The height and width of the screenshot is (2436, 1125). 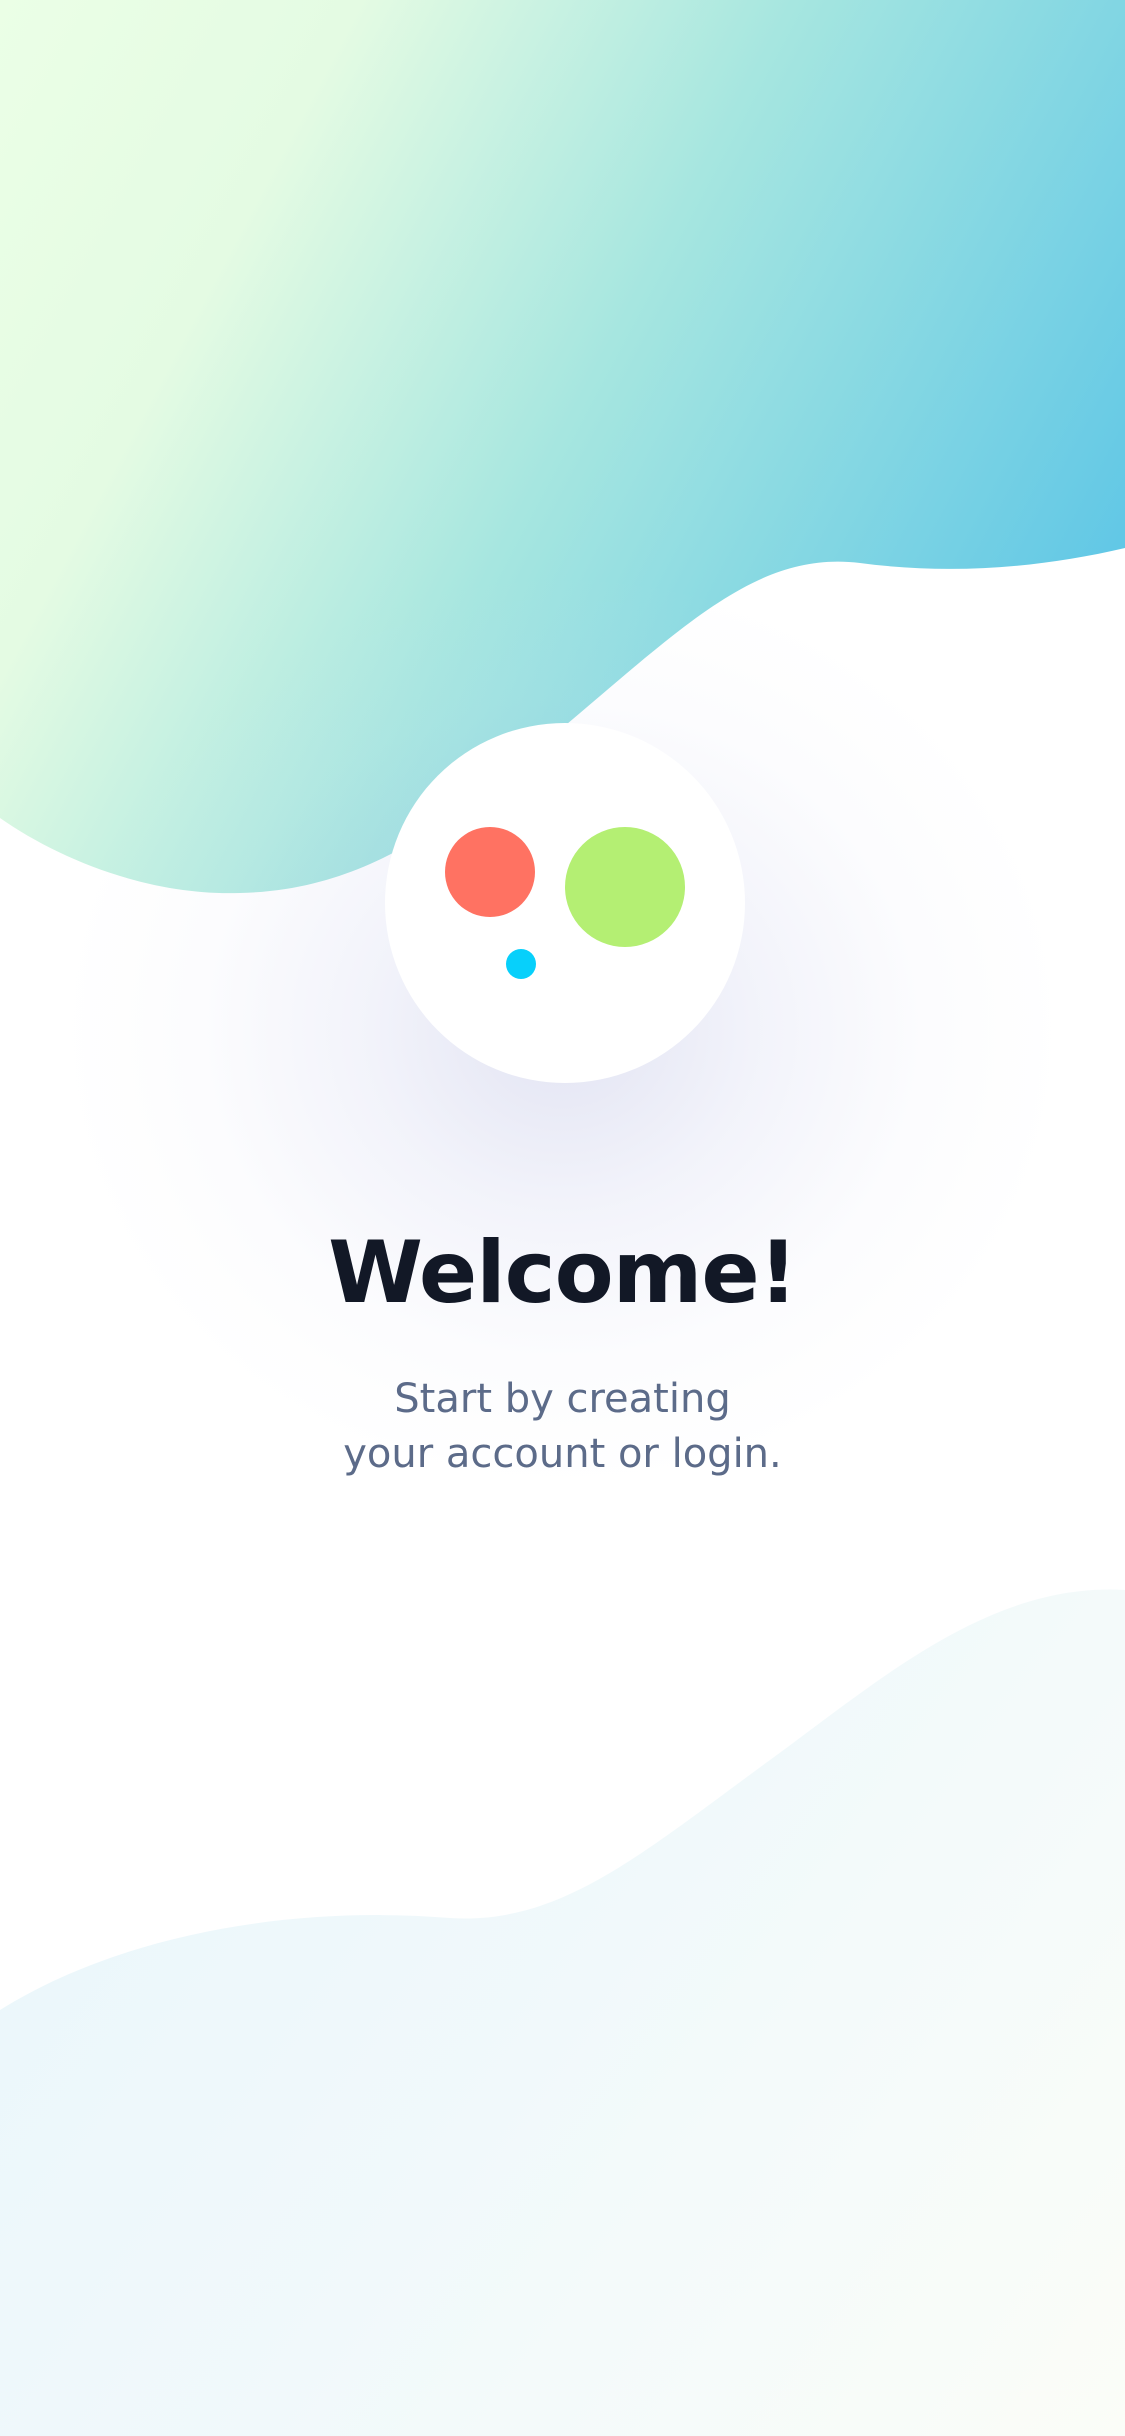 What do you see at coordinates (562, 1399) in the screenshot?
I see `subtitle-line-1: Start by creating` at bounding box center [562, 1399].